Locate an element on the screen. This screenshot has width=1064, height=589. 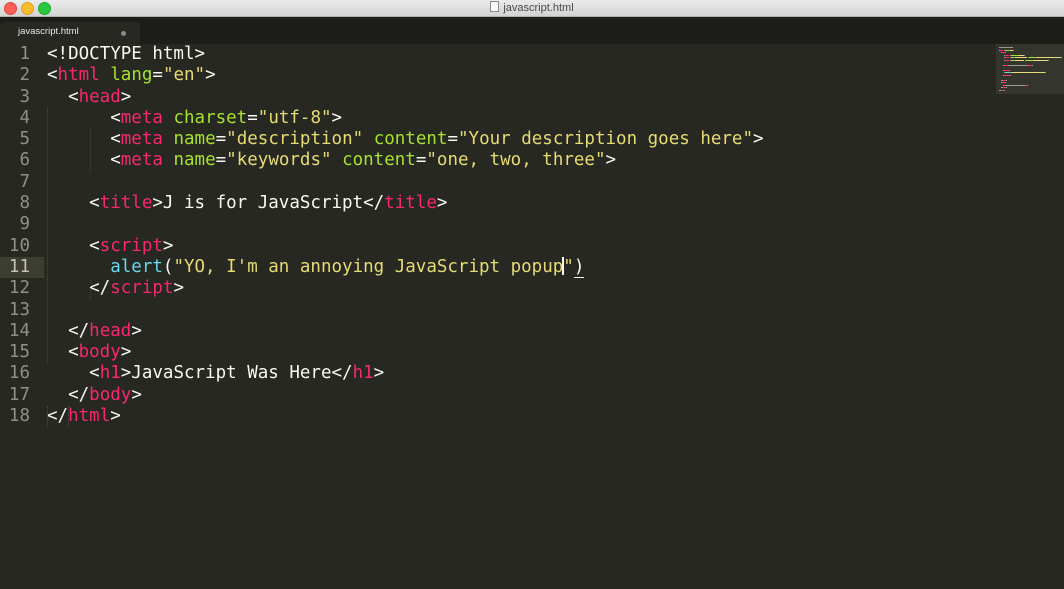
minimap is located at coordinates (1030, 69).